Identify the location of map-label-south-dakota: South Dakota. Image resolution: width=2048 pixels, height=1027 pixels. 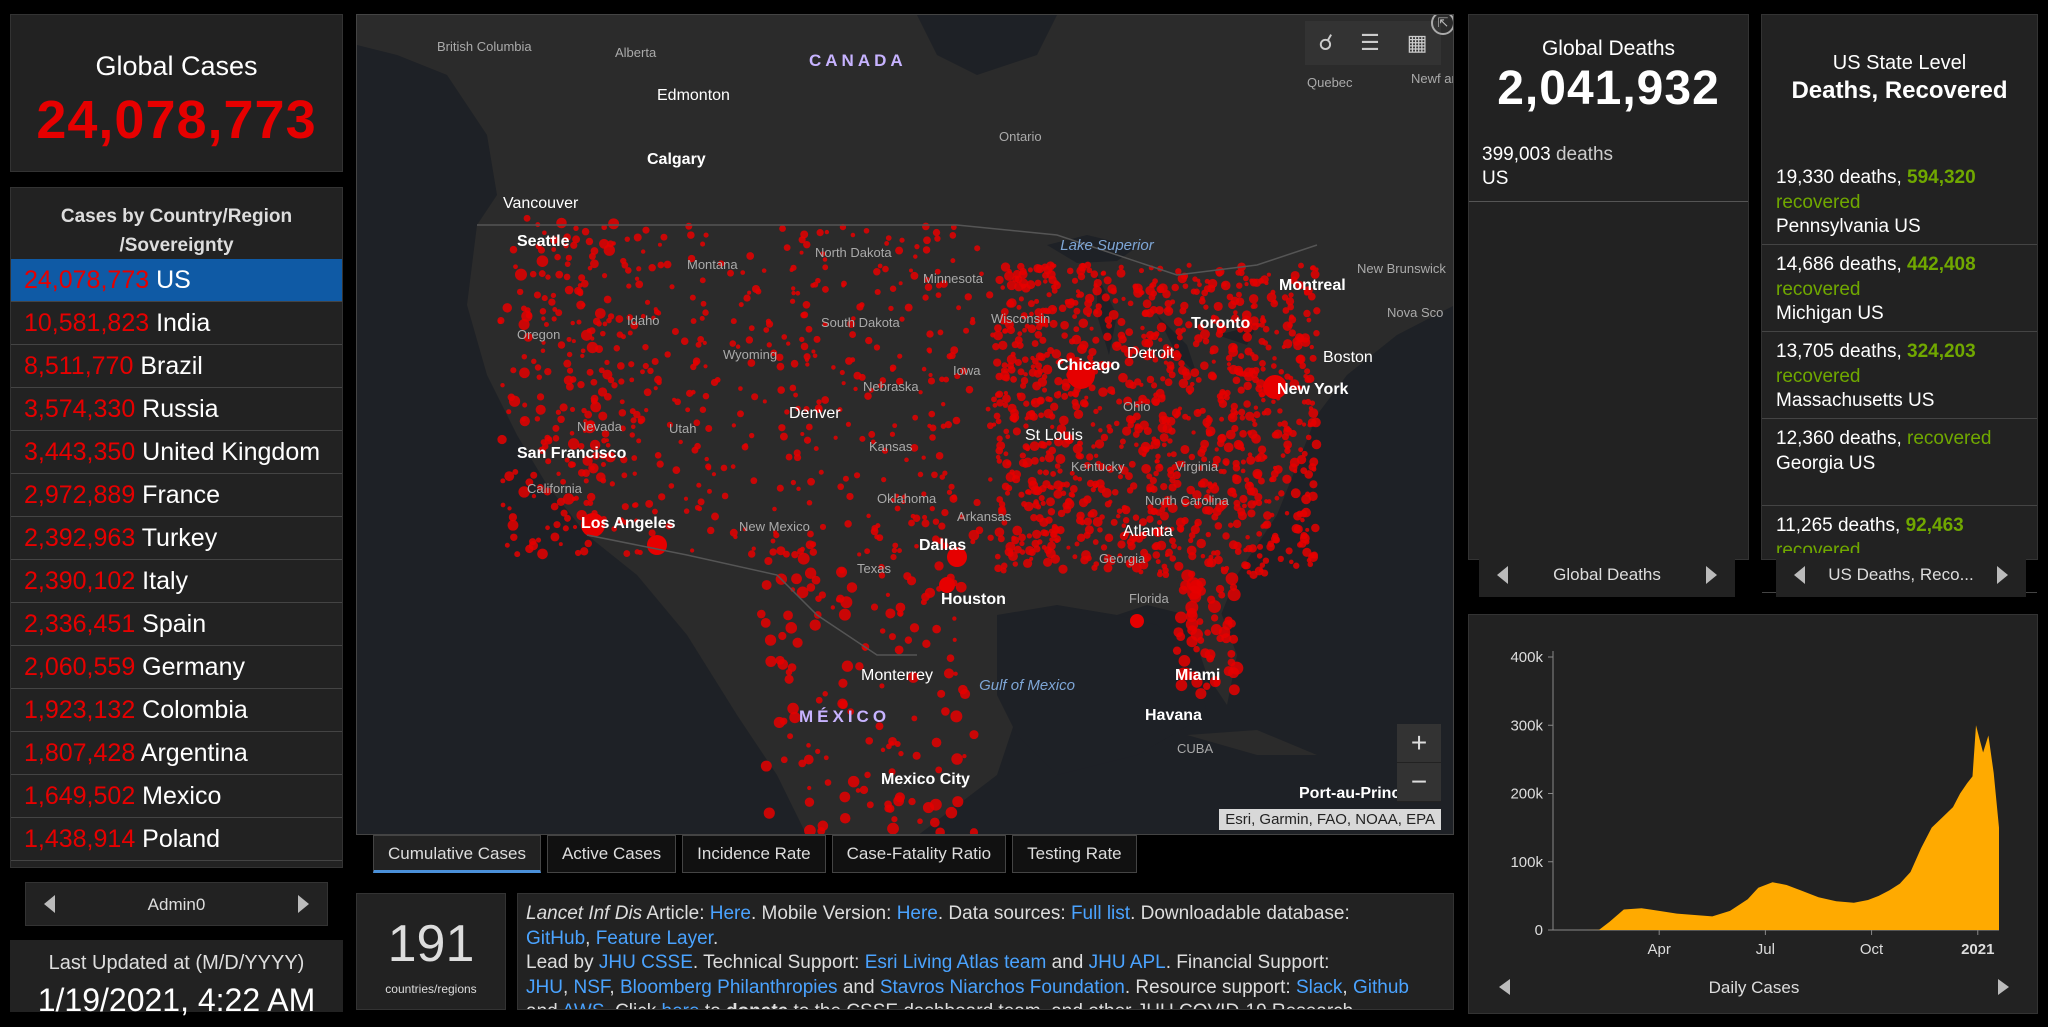
(860, 322).